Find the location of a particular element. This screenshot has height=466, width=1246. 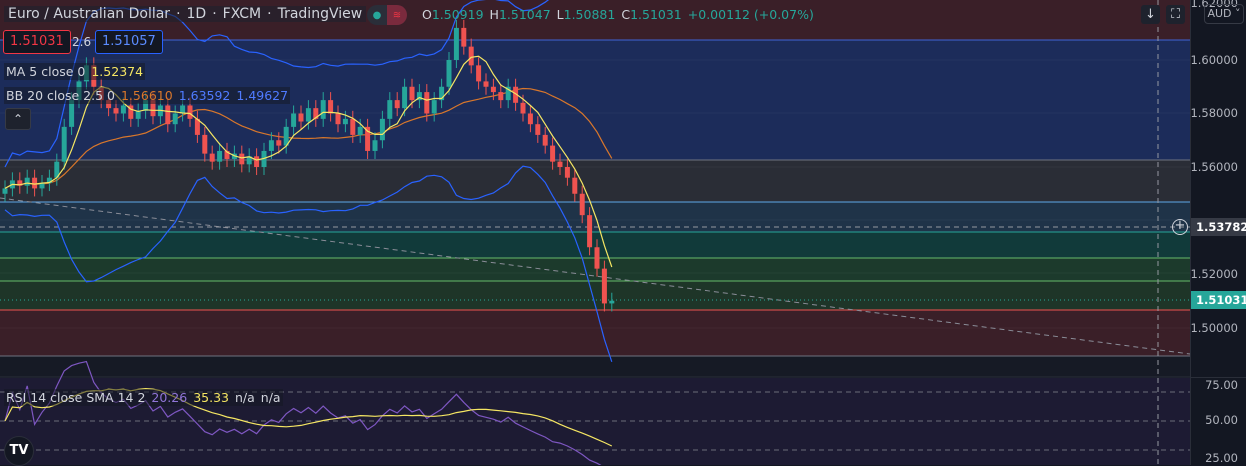

source: TradingView is located at coordinates (320, 14).